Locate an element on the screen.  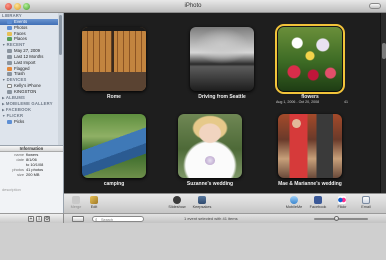
window-title: iPhoto is located at coordinates (193, 6).